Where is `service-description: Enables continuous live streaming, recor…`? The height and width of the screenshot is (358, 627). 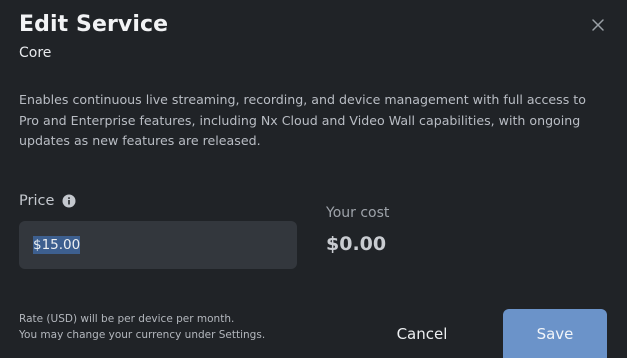 service-description: Enables continuous live streaming, recor… is located at coordinates (302, 120).